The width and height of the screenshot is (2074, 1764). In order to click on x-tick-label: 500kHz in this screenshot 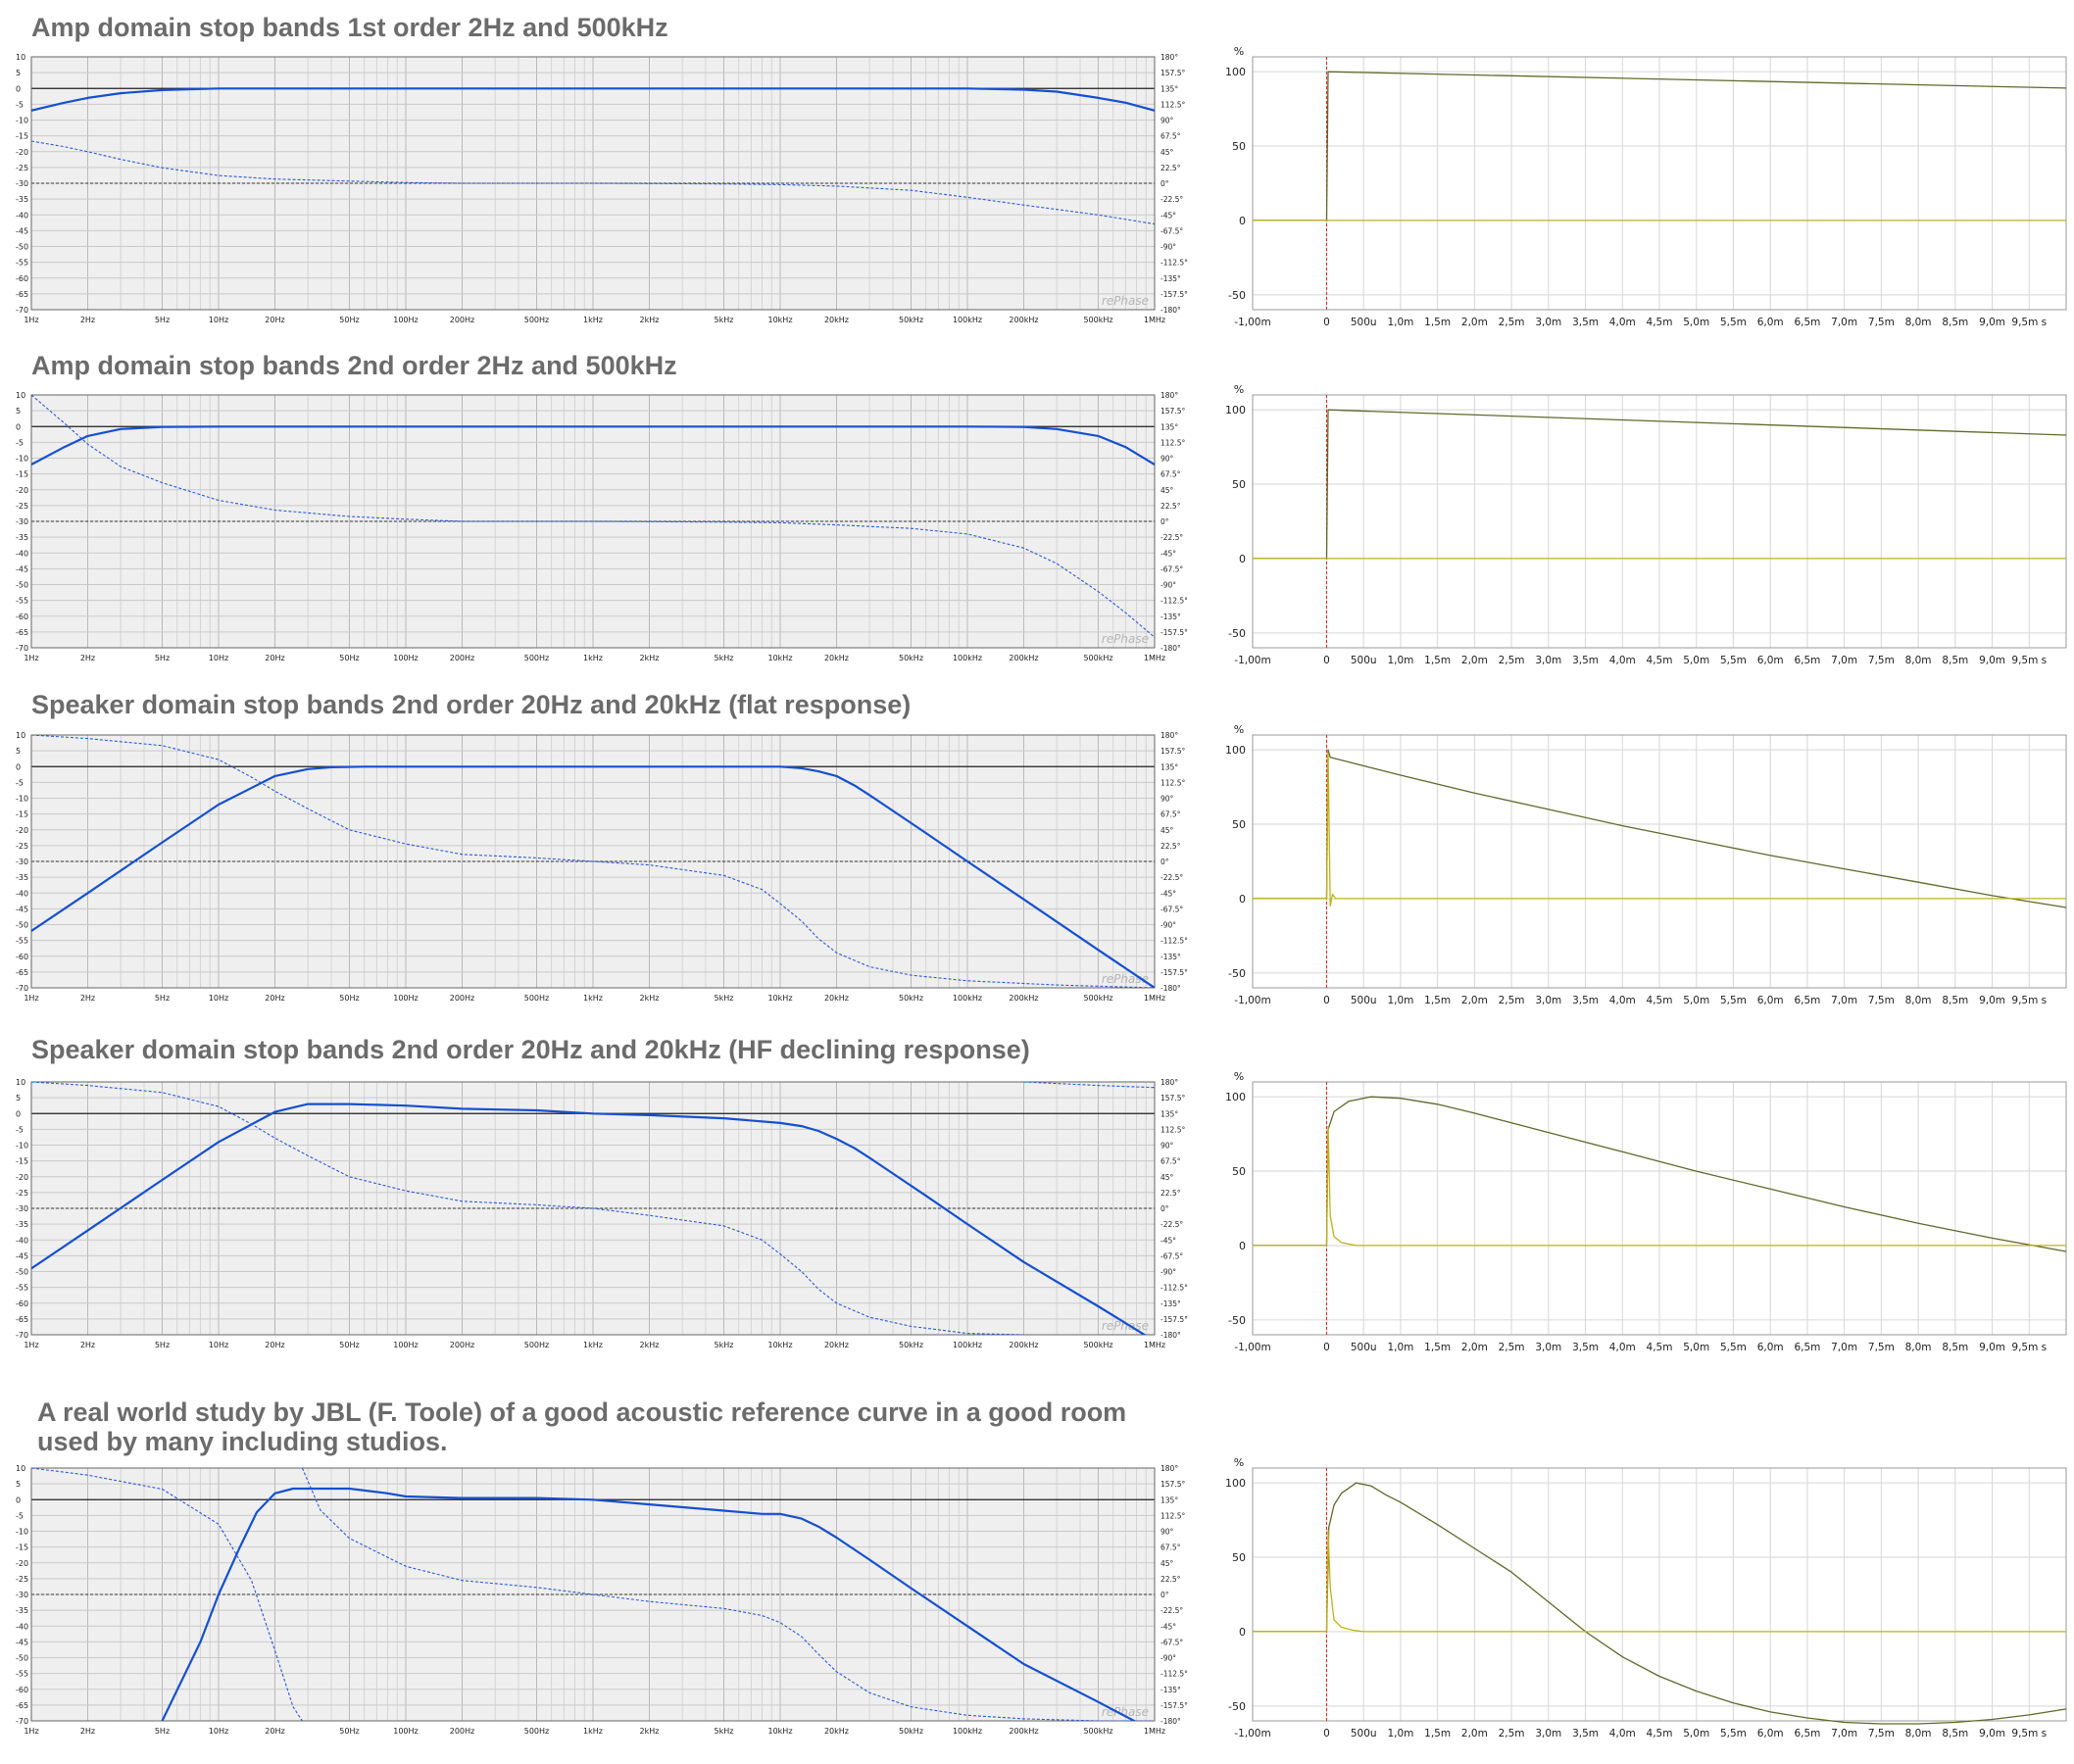, I will do `click(1097, 998)`.